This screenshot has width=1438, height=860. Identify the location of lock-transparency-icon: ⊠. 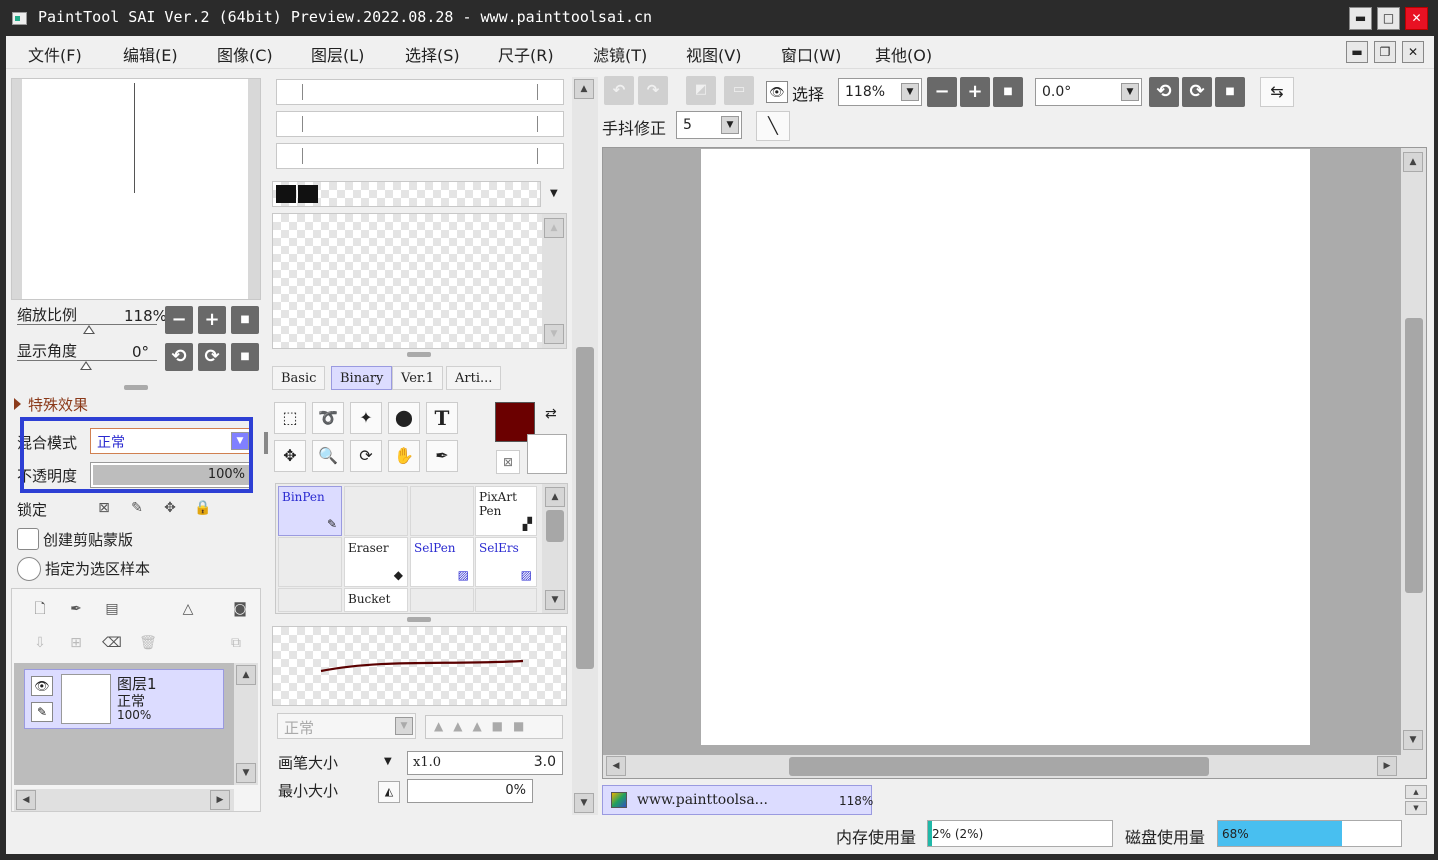
(104, 508).